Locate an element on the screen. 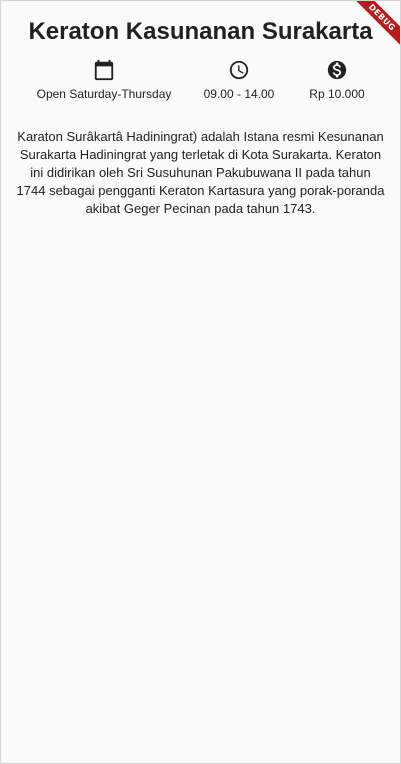 Image resolution: width=401 pixels, height=764 pixels. dollar-icon is located at coordinates (337, 70).